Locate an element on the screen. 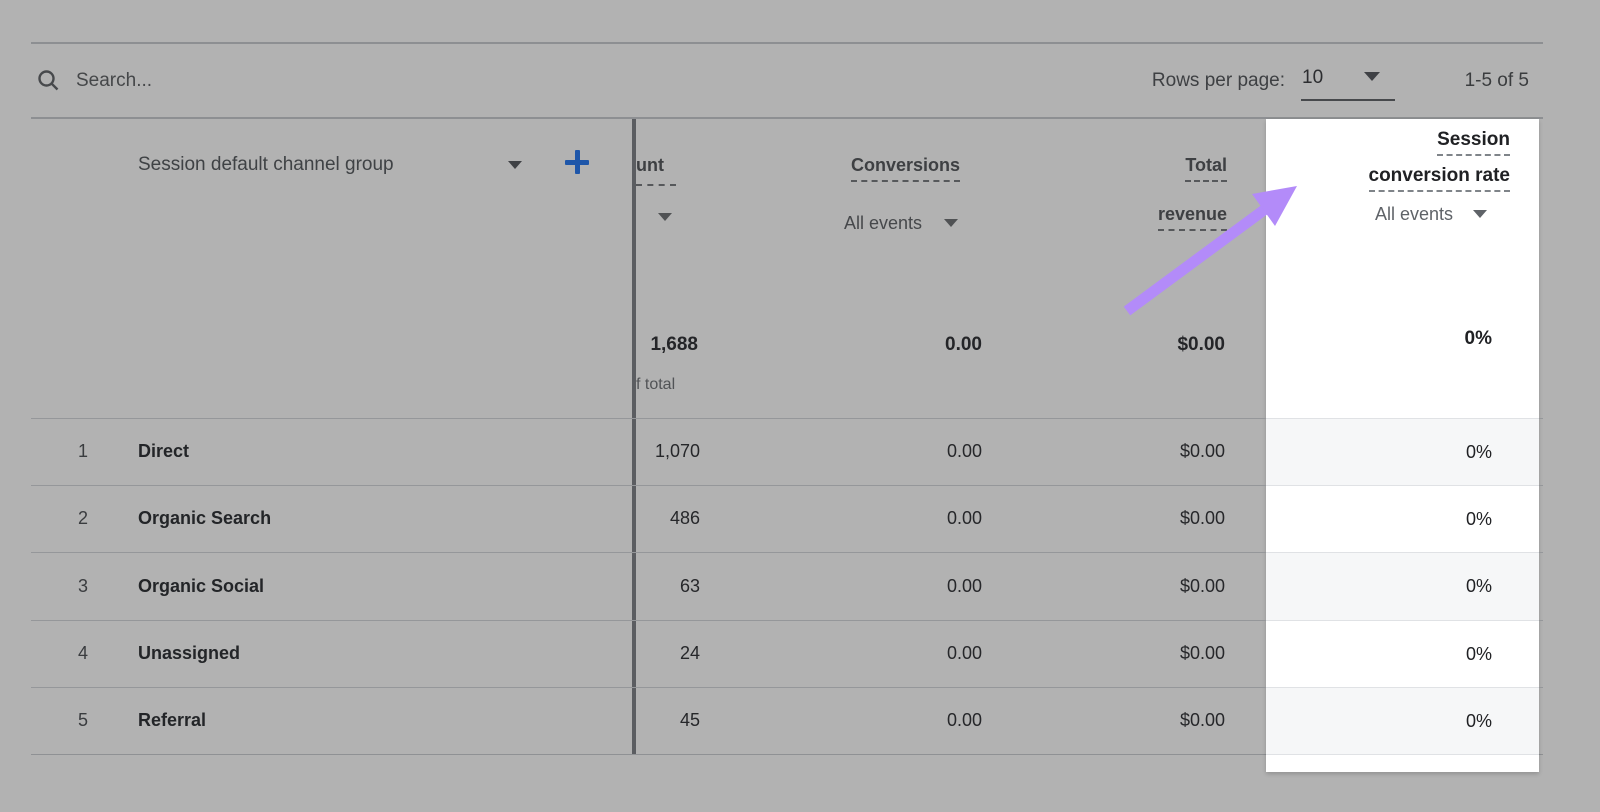 This screenshot has height=812, width=1600. scr-chevron-down-icon is located at coordinates (1480, 214).